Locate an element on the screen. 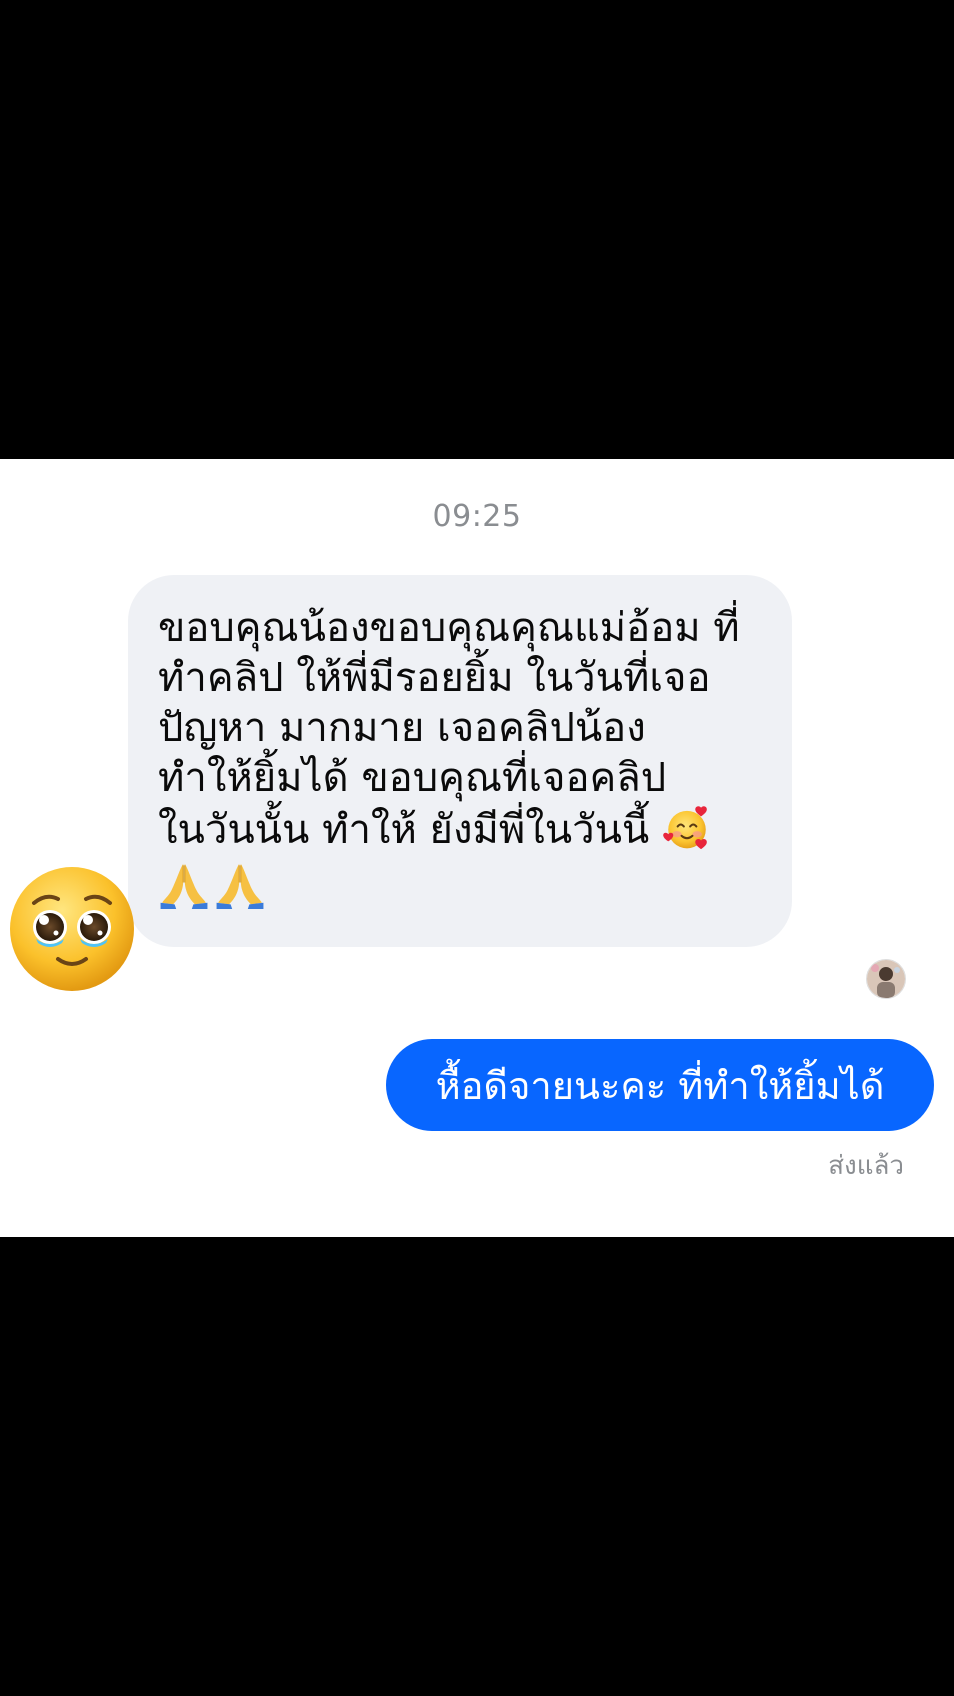  sent-status: ส่งแล้ว is located at coordinates (866, 1166).